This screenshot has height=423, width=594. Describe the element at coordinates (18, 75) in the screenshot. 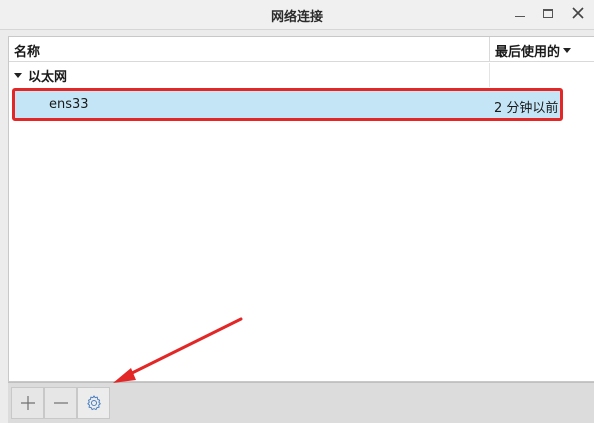

I see `expander-arrow-icon` at that location.